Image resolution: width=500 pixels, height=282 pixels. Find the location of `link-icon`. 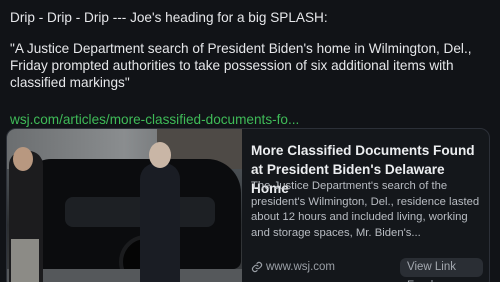

link-icon is located at coordinates (257, 267).